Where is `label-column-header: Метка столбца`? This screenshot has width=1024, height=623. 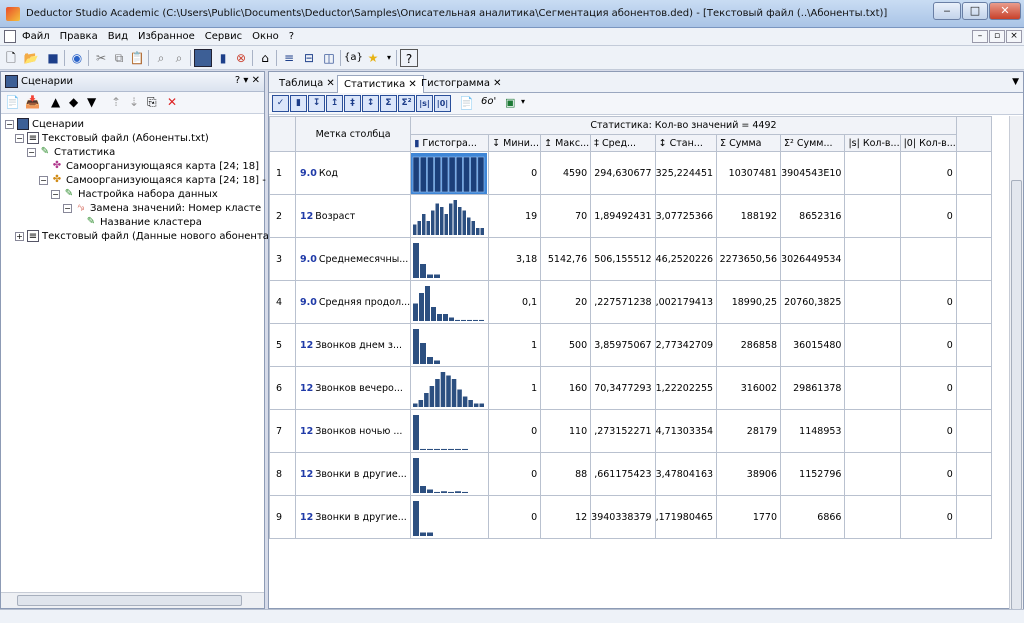 label-column-header: Метка столбца is located at coordinates (353, 134).